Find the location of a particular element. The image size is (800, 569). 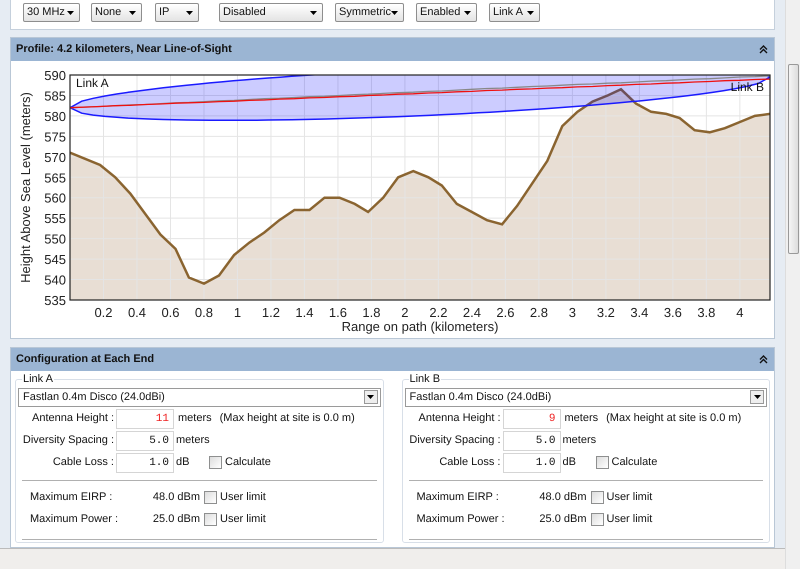

y-tick-label: 580 is located at coordinates (55, 116).